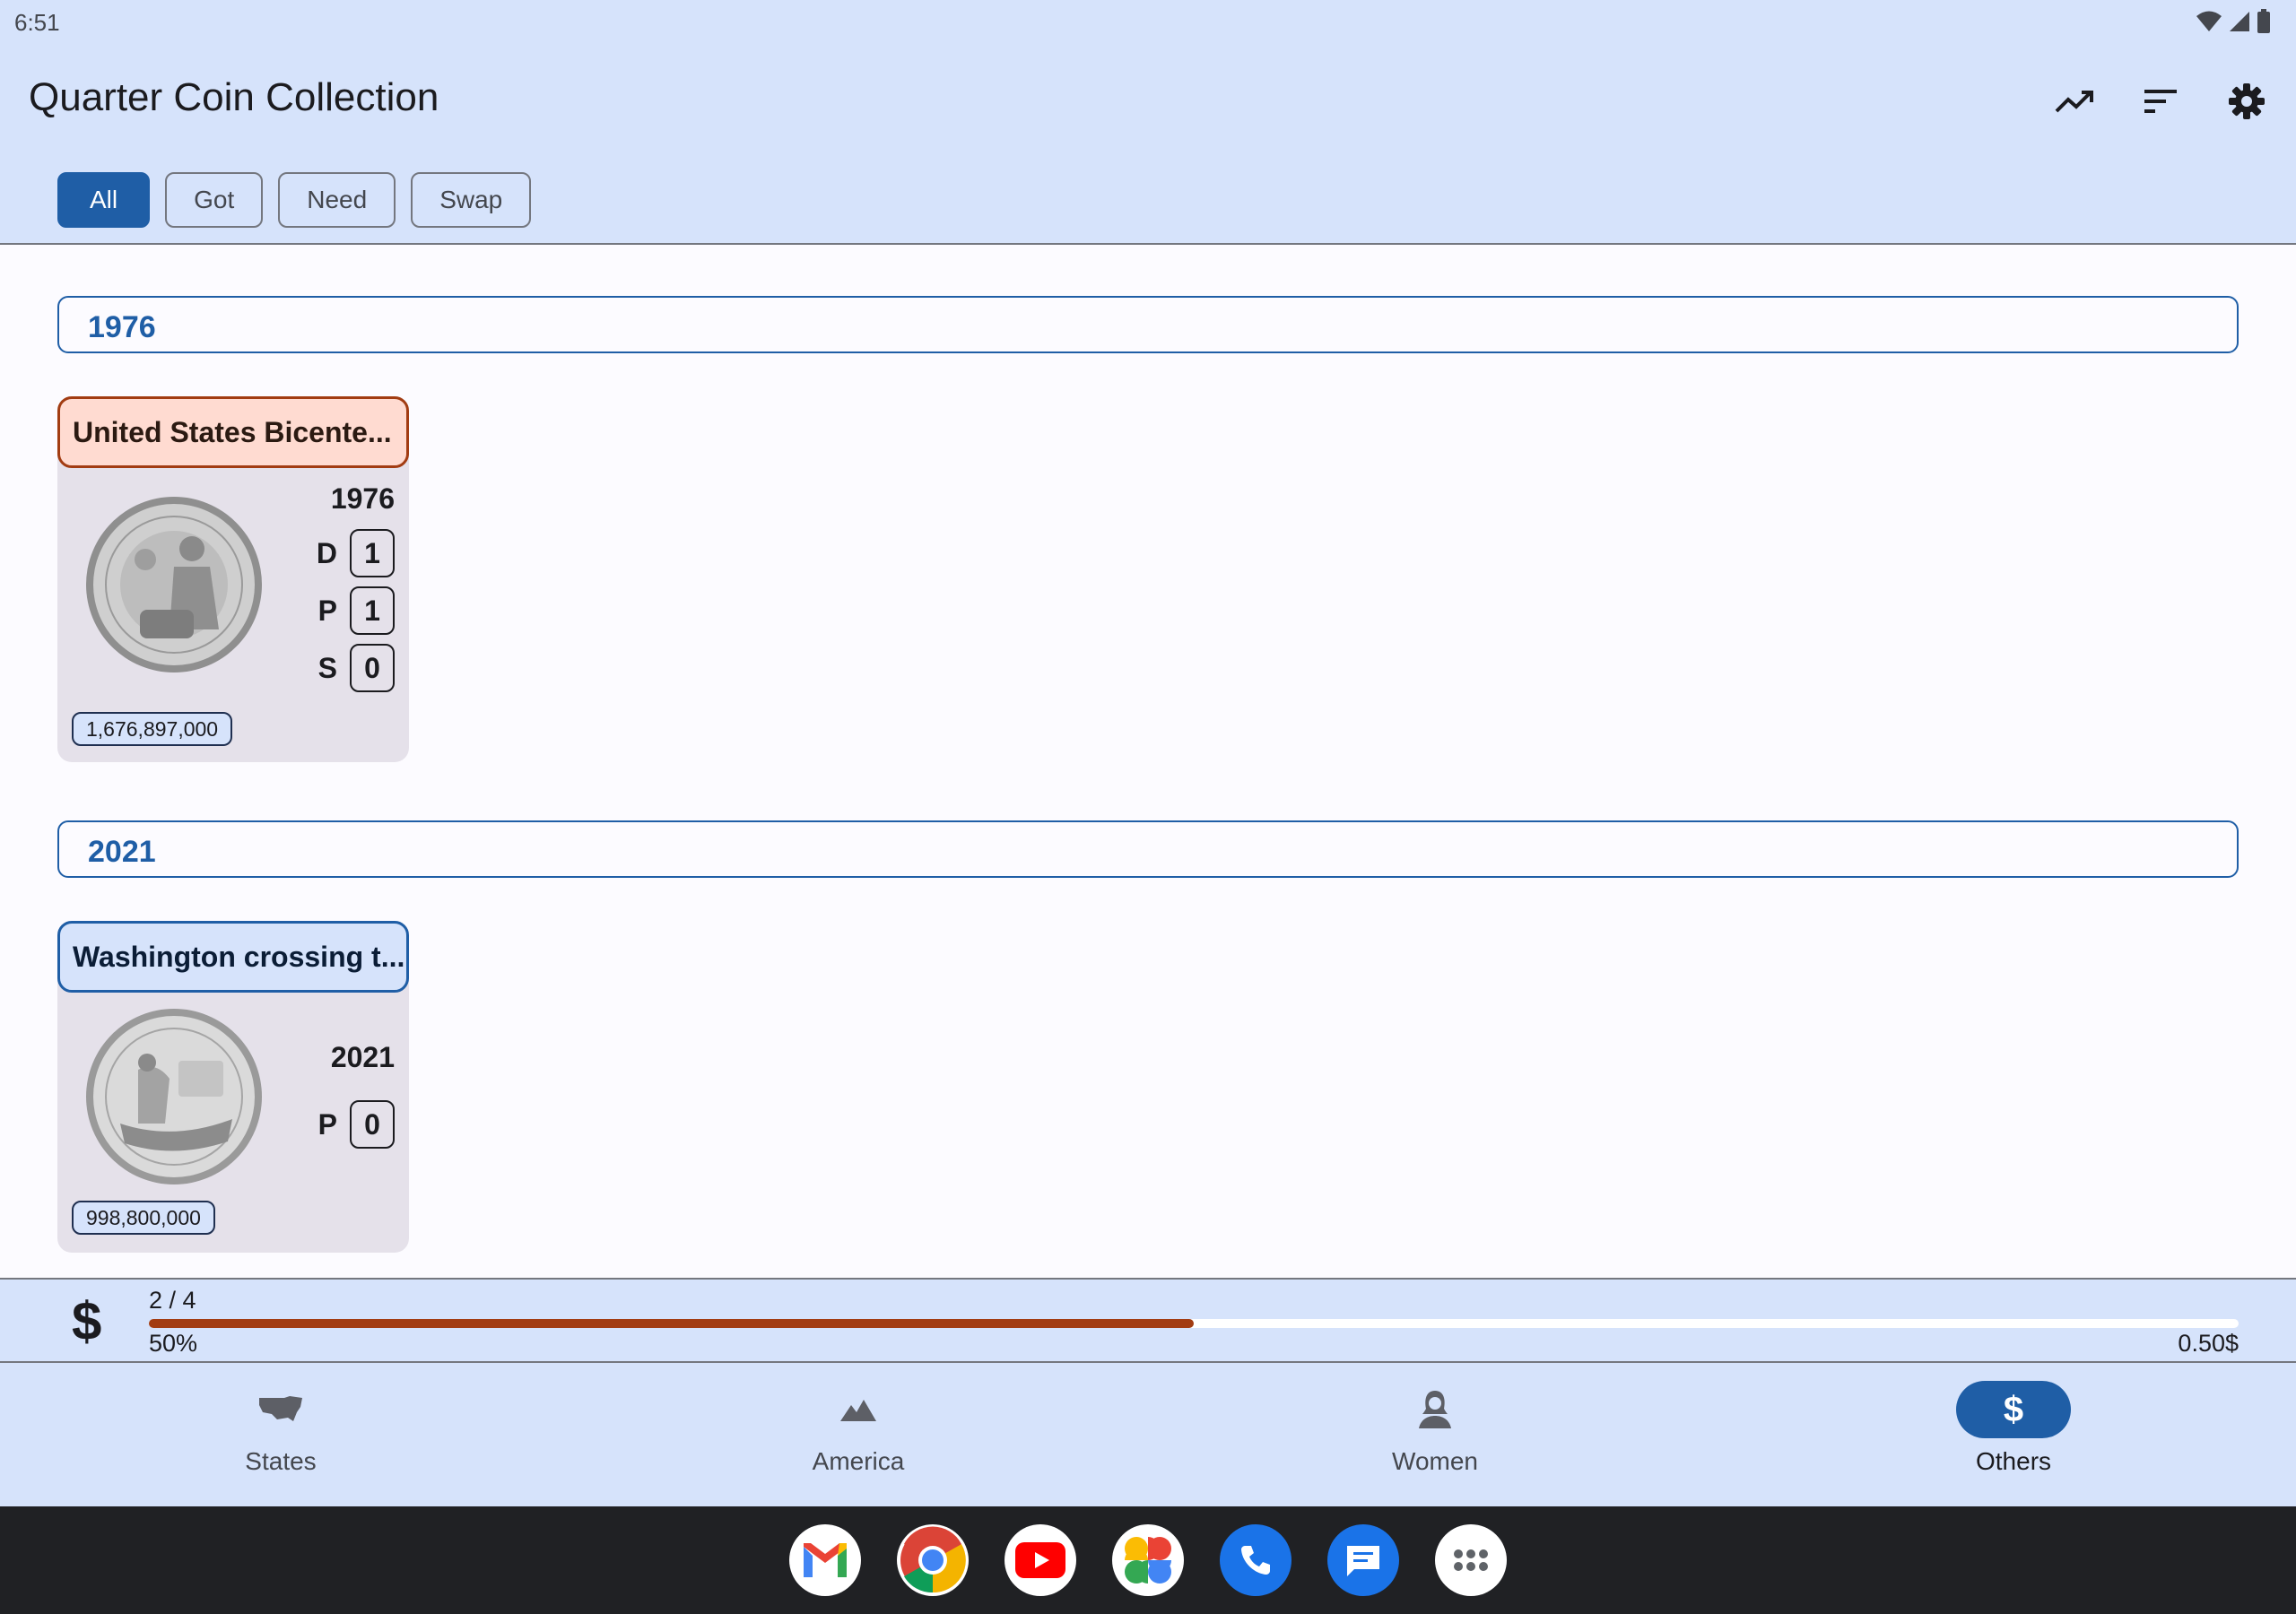 This screenshot has width=2296, height=1614. What do you see at coordinates (2208, 1343) in the screenshot?
I see `progress-value: 0.50$` at bounding box center [2208, 1343].